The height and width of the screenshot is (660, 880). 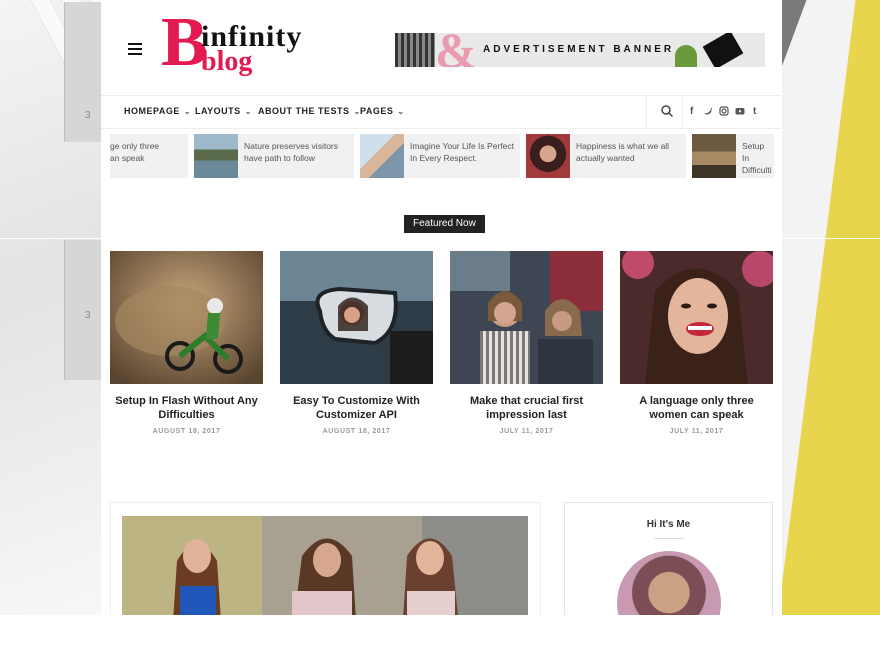 I want to click on facebook-icon: f, so click(x=691, y=111).